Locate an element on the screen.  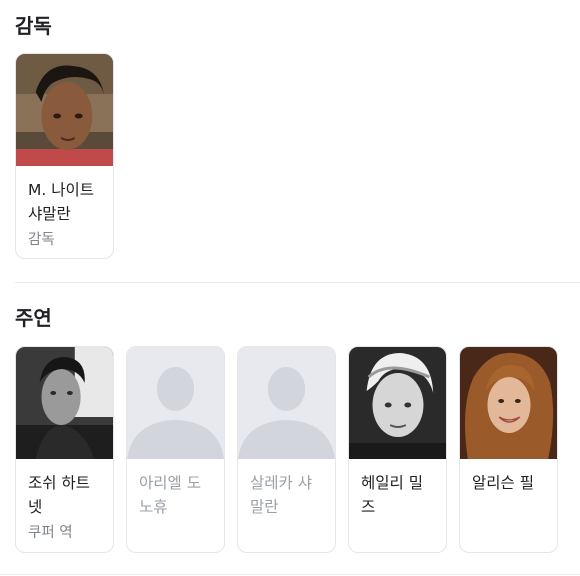
cast-card-hayley-mills: 헤일리 밀즈 is located at coordinates (397, 449).